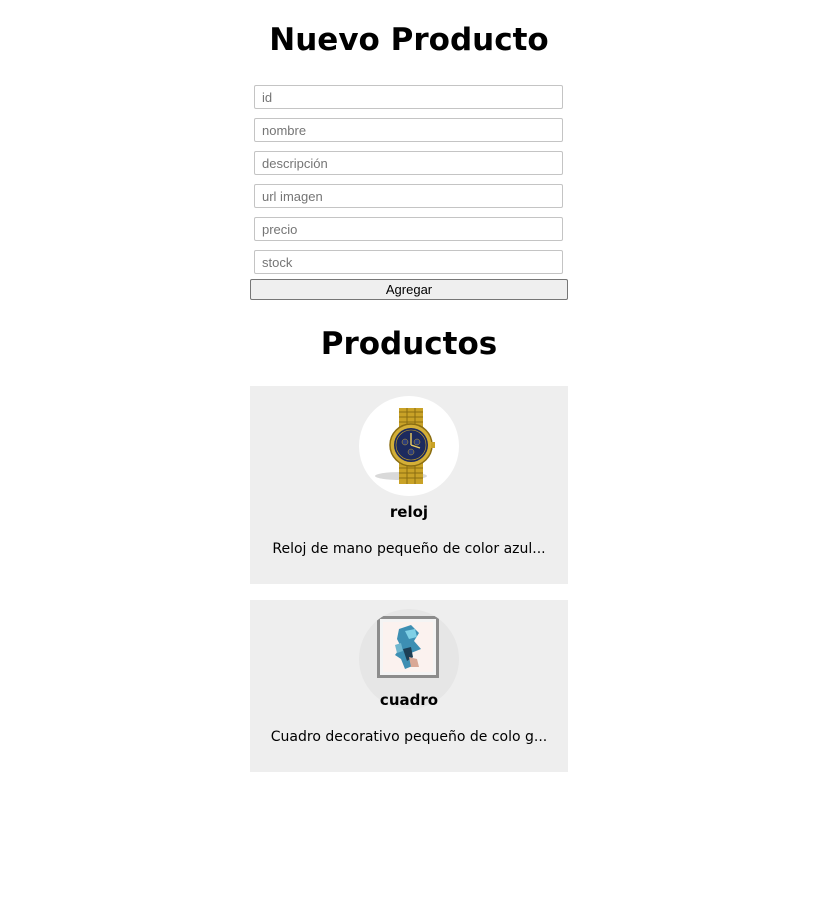 This screenshot has width=833, height=904. I want to click on product-name: reloj, so click(409, 512).